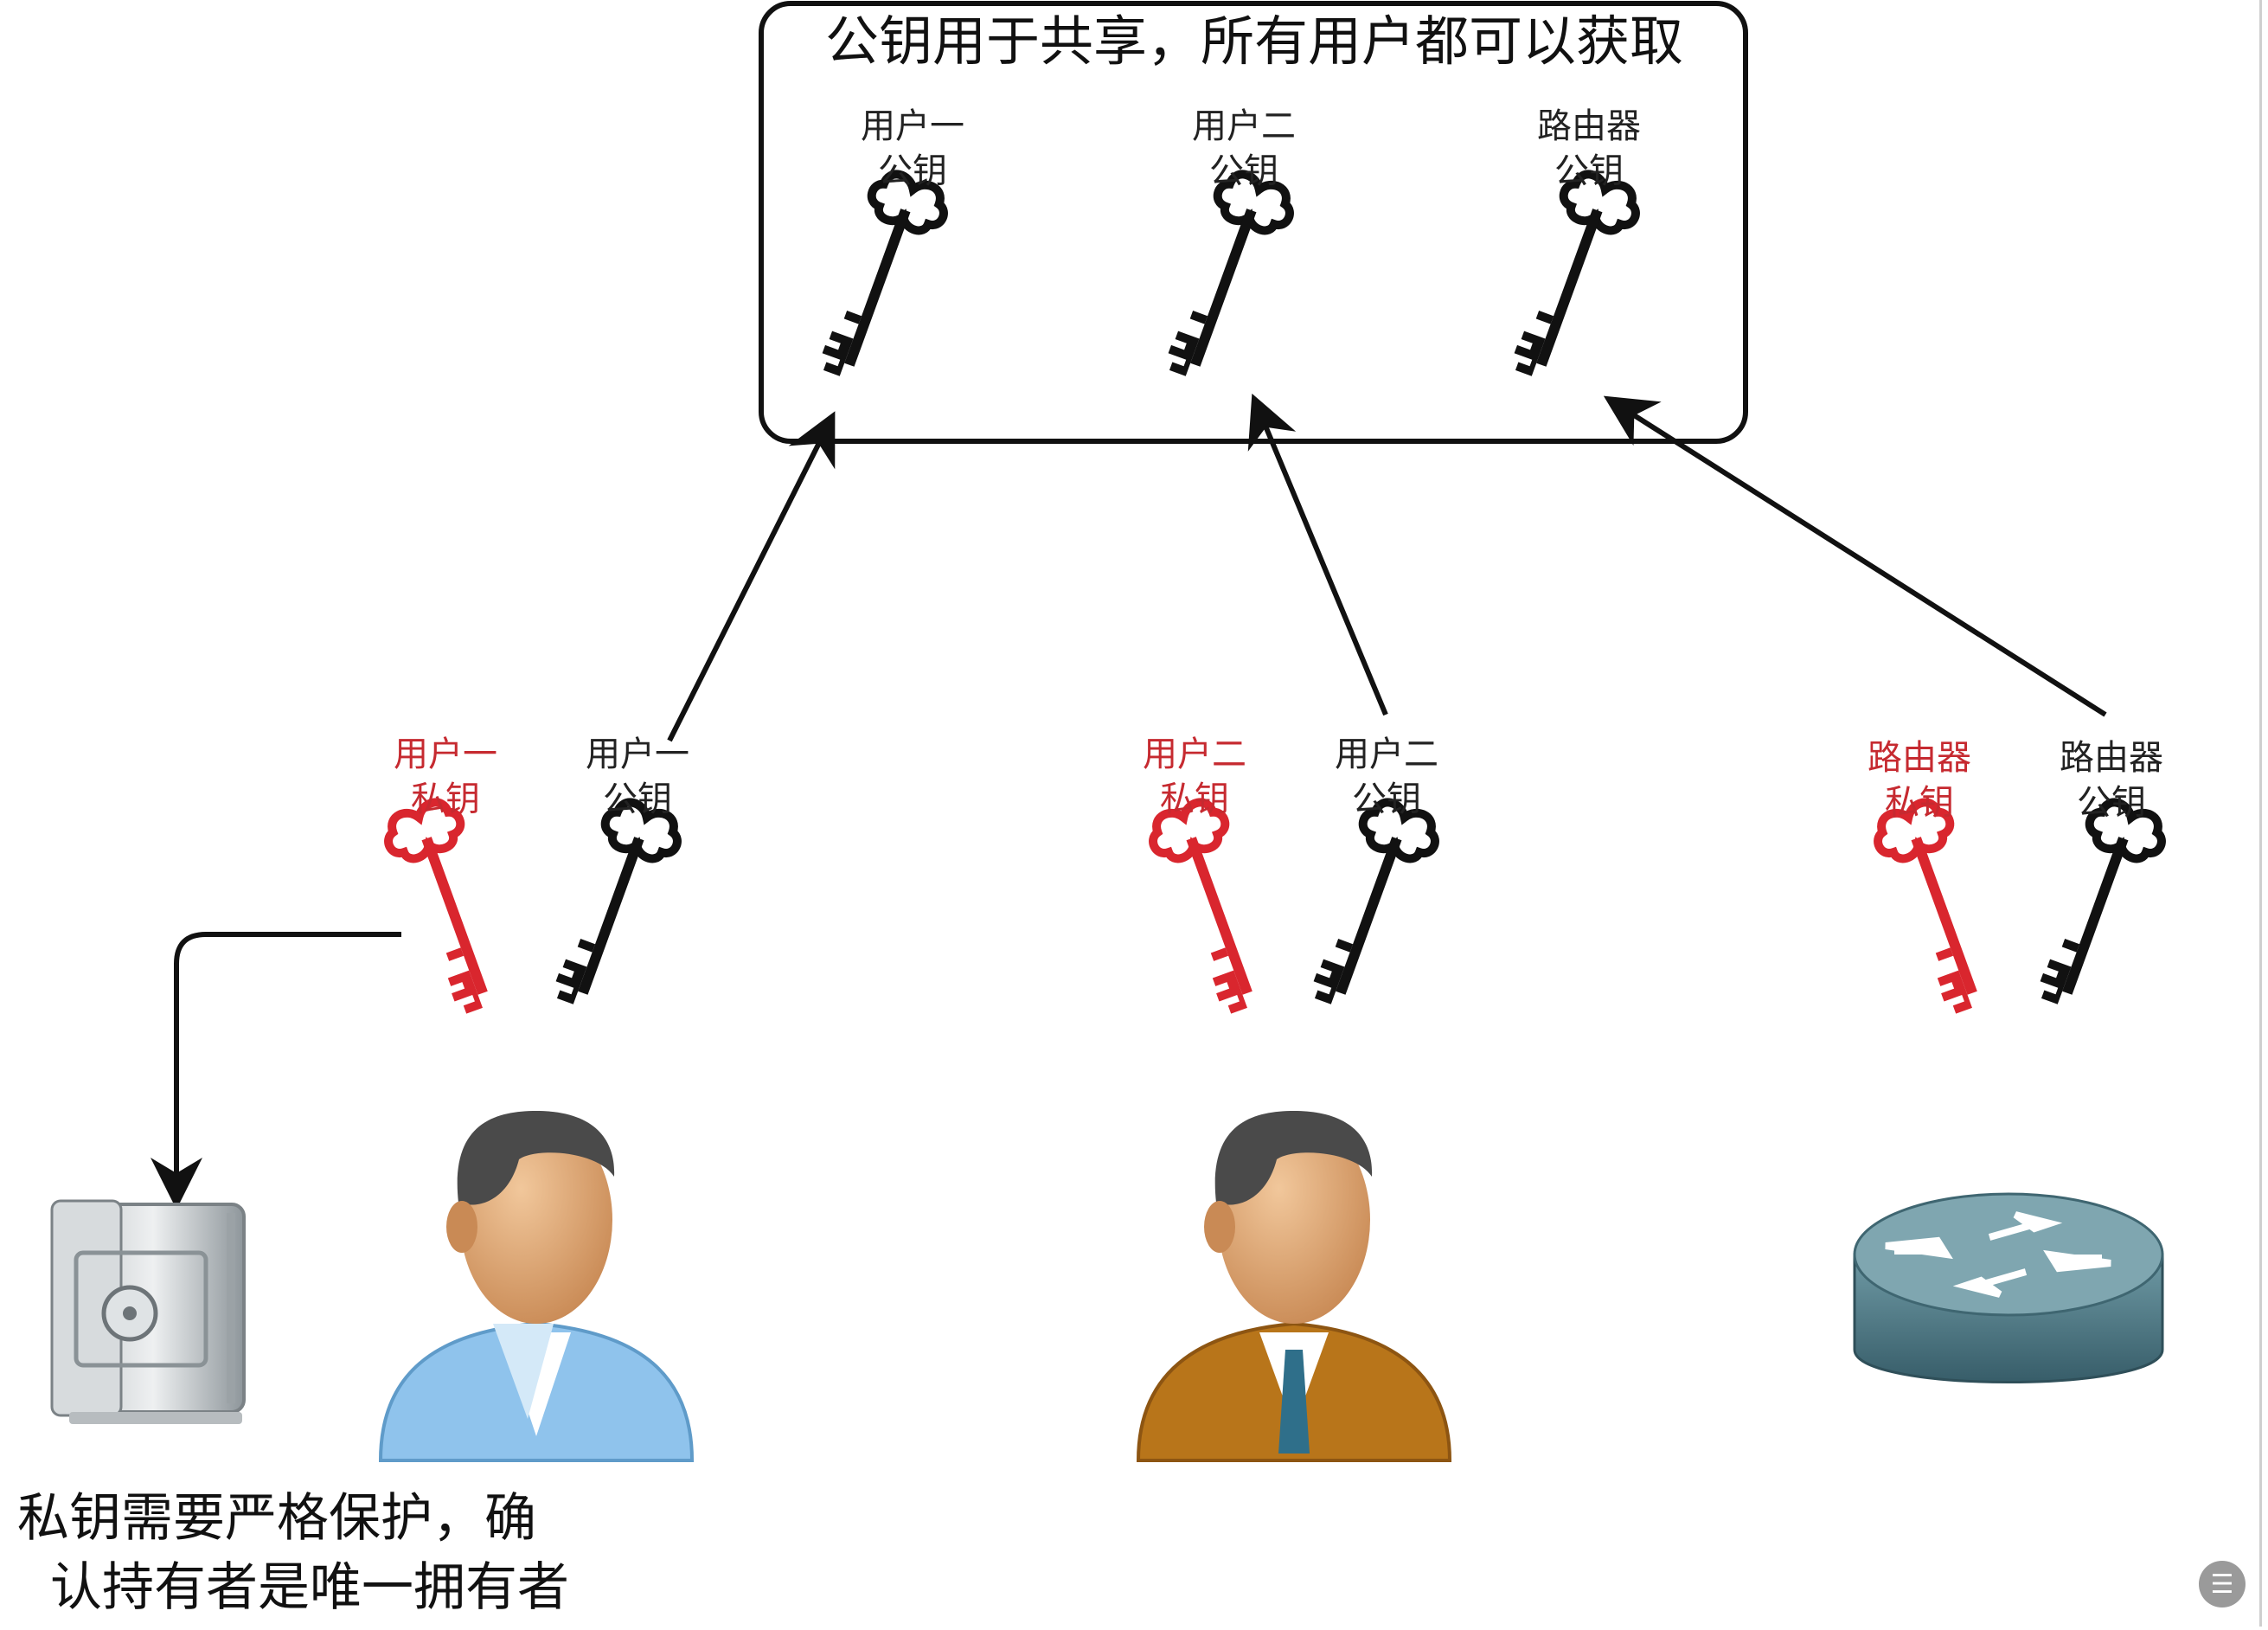 Image resolution: width=2268 pixels, height=1630 pixels. I want to click on shared-user-two-public-key-icon, so click(1226, 279).